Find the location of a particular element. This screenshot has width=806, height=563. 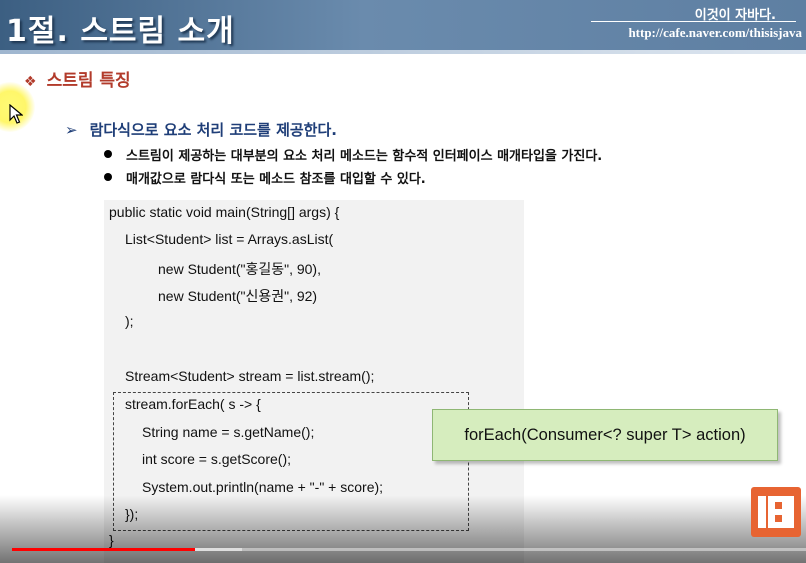

code-line: Stream<Student> stream = list.stream(); is located at coordinates (250, 376).